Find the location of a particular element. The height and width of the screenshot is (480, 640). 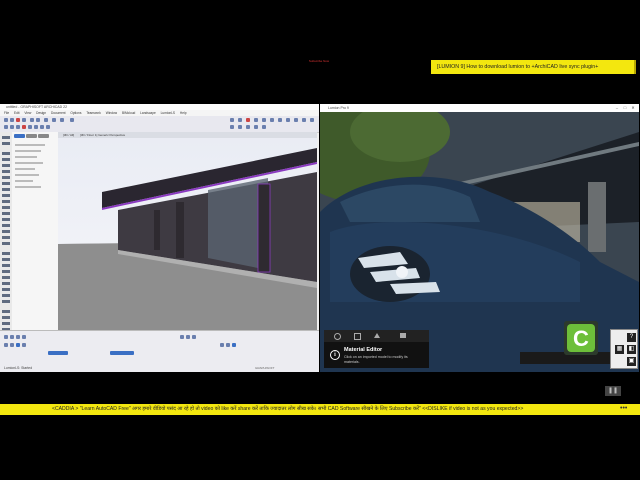

tool-polyline-icon is located at coordinates (6, 295).